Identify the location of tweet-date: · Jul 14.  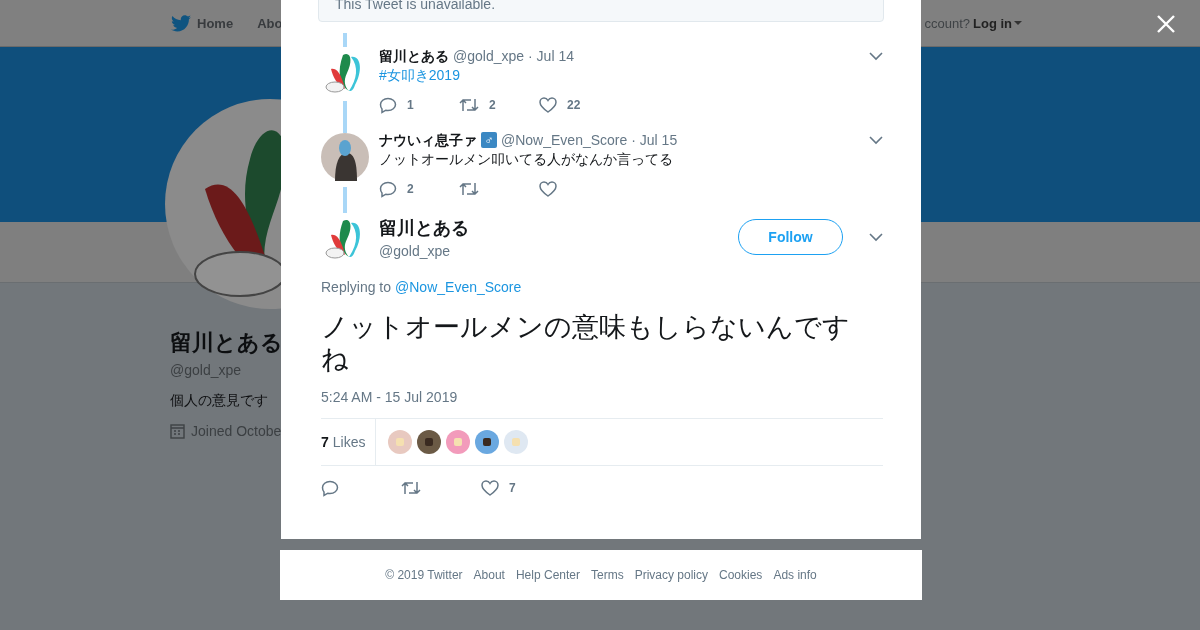
(551, 56).